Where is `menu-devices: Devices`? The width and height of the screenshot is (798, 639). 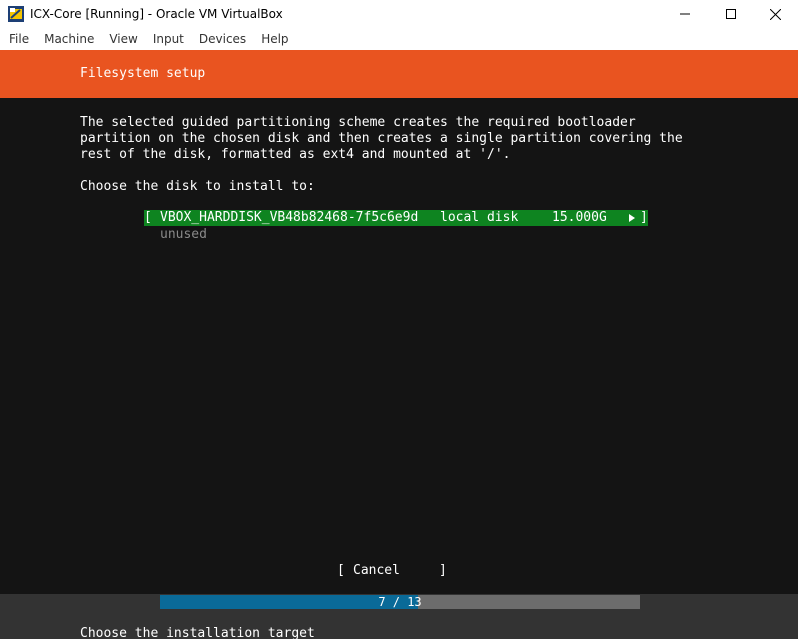
menu-devices: Devices is located at coordinates (222, 39).